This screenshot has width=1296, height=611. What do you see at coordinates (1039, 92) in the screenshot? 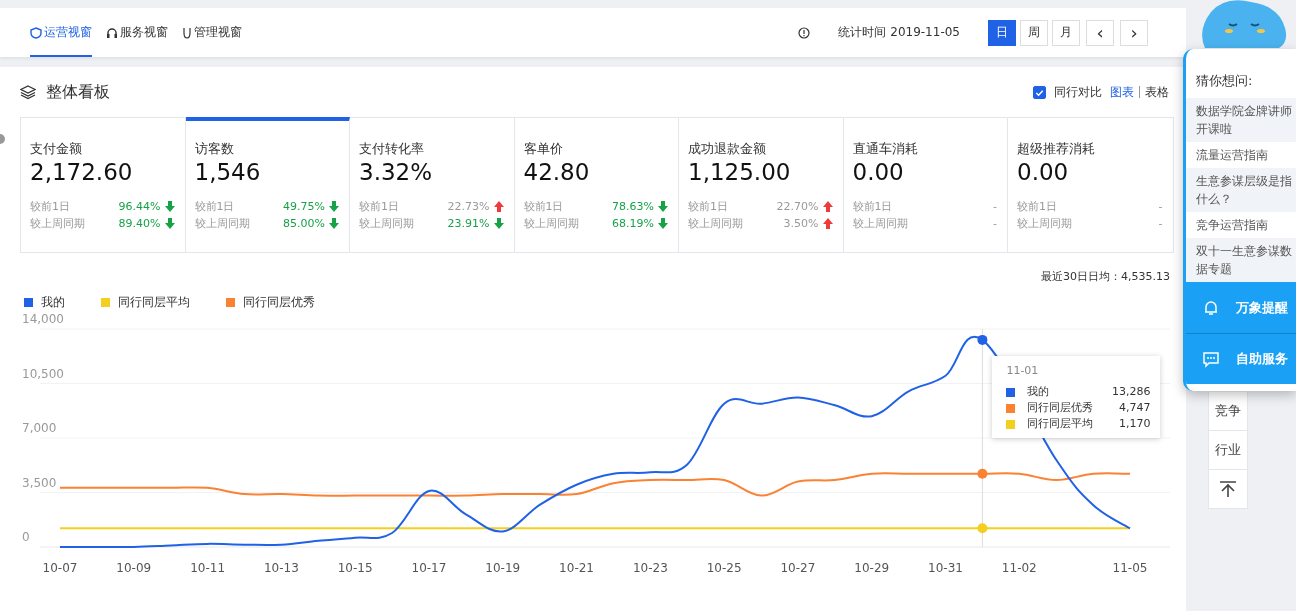
I see `compare-checkbox` at bounding box center [1039, 92].